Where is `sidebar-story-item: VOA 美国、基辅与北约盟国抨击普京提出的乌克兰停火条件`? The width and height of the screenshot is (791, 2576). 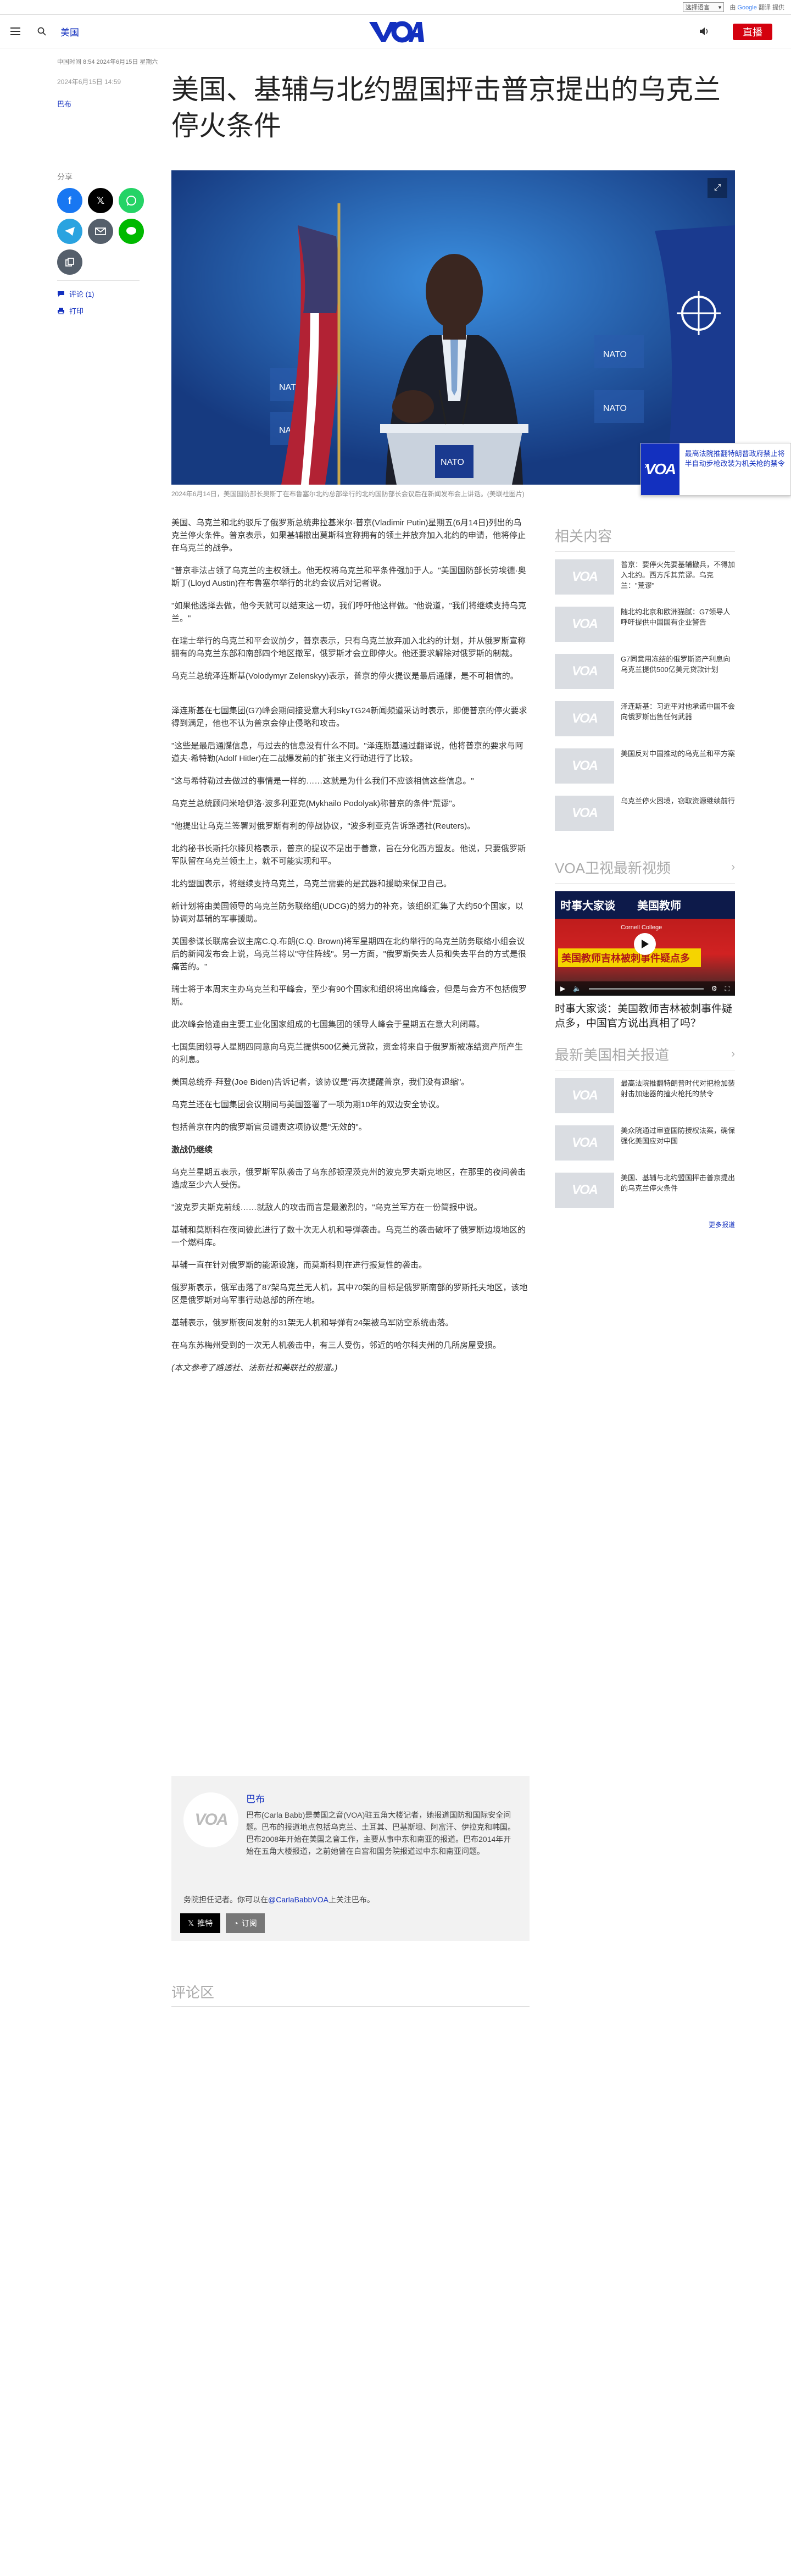
sidebar-story-item: VOA 美国、基辅与北约盟国抨击普京提出的乌克兰停火条件 is located at coordinates (645, 1192).